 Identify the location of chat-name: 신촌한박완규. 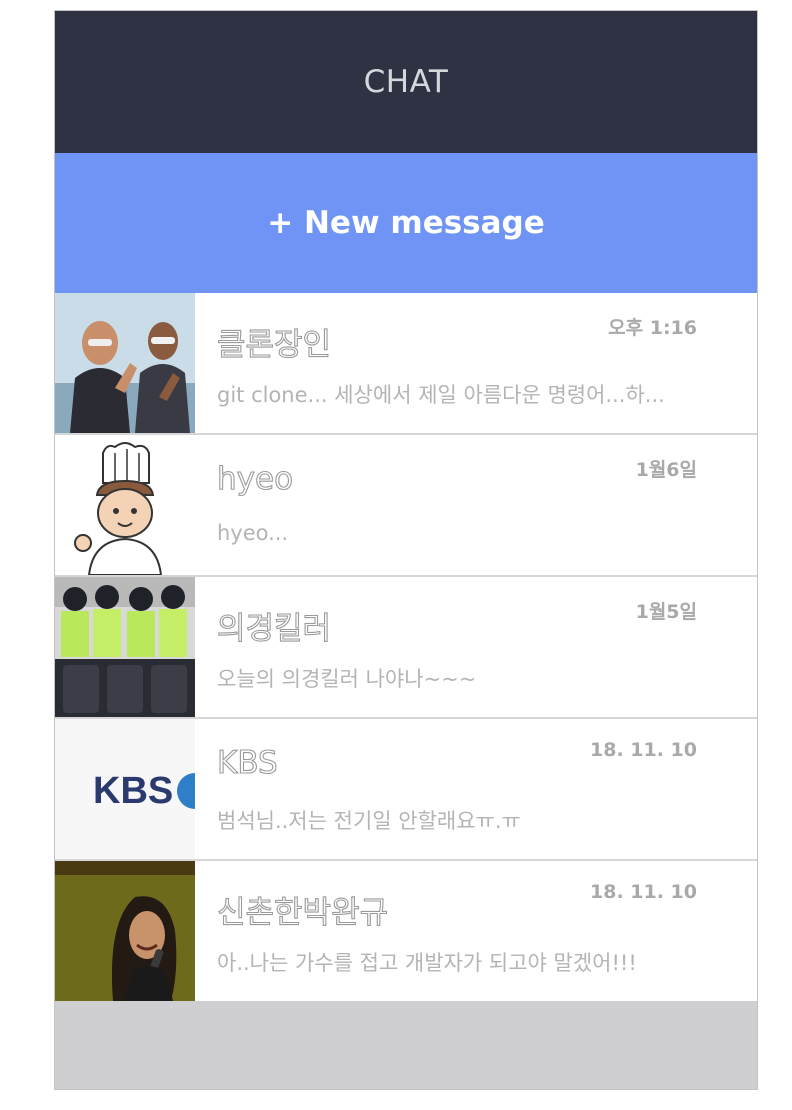
(302, 912).